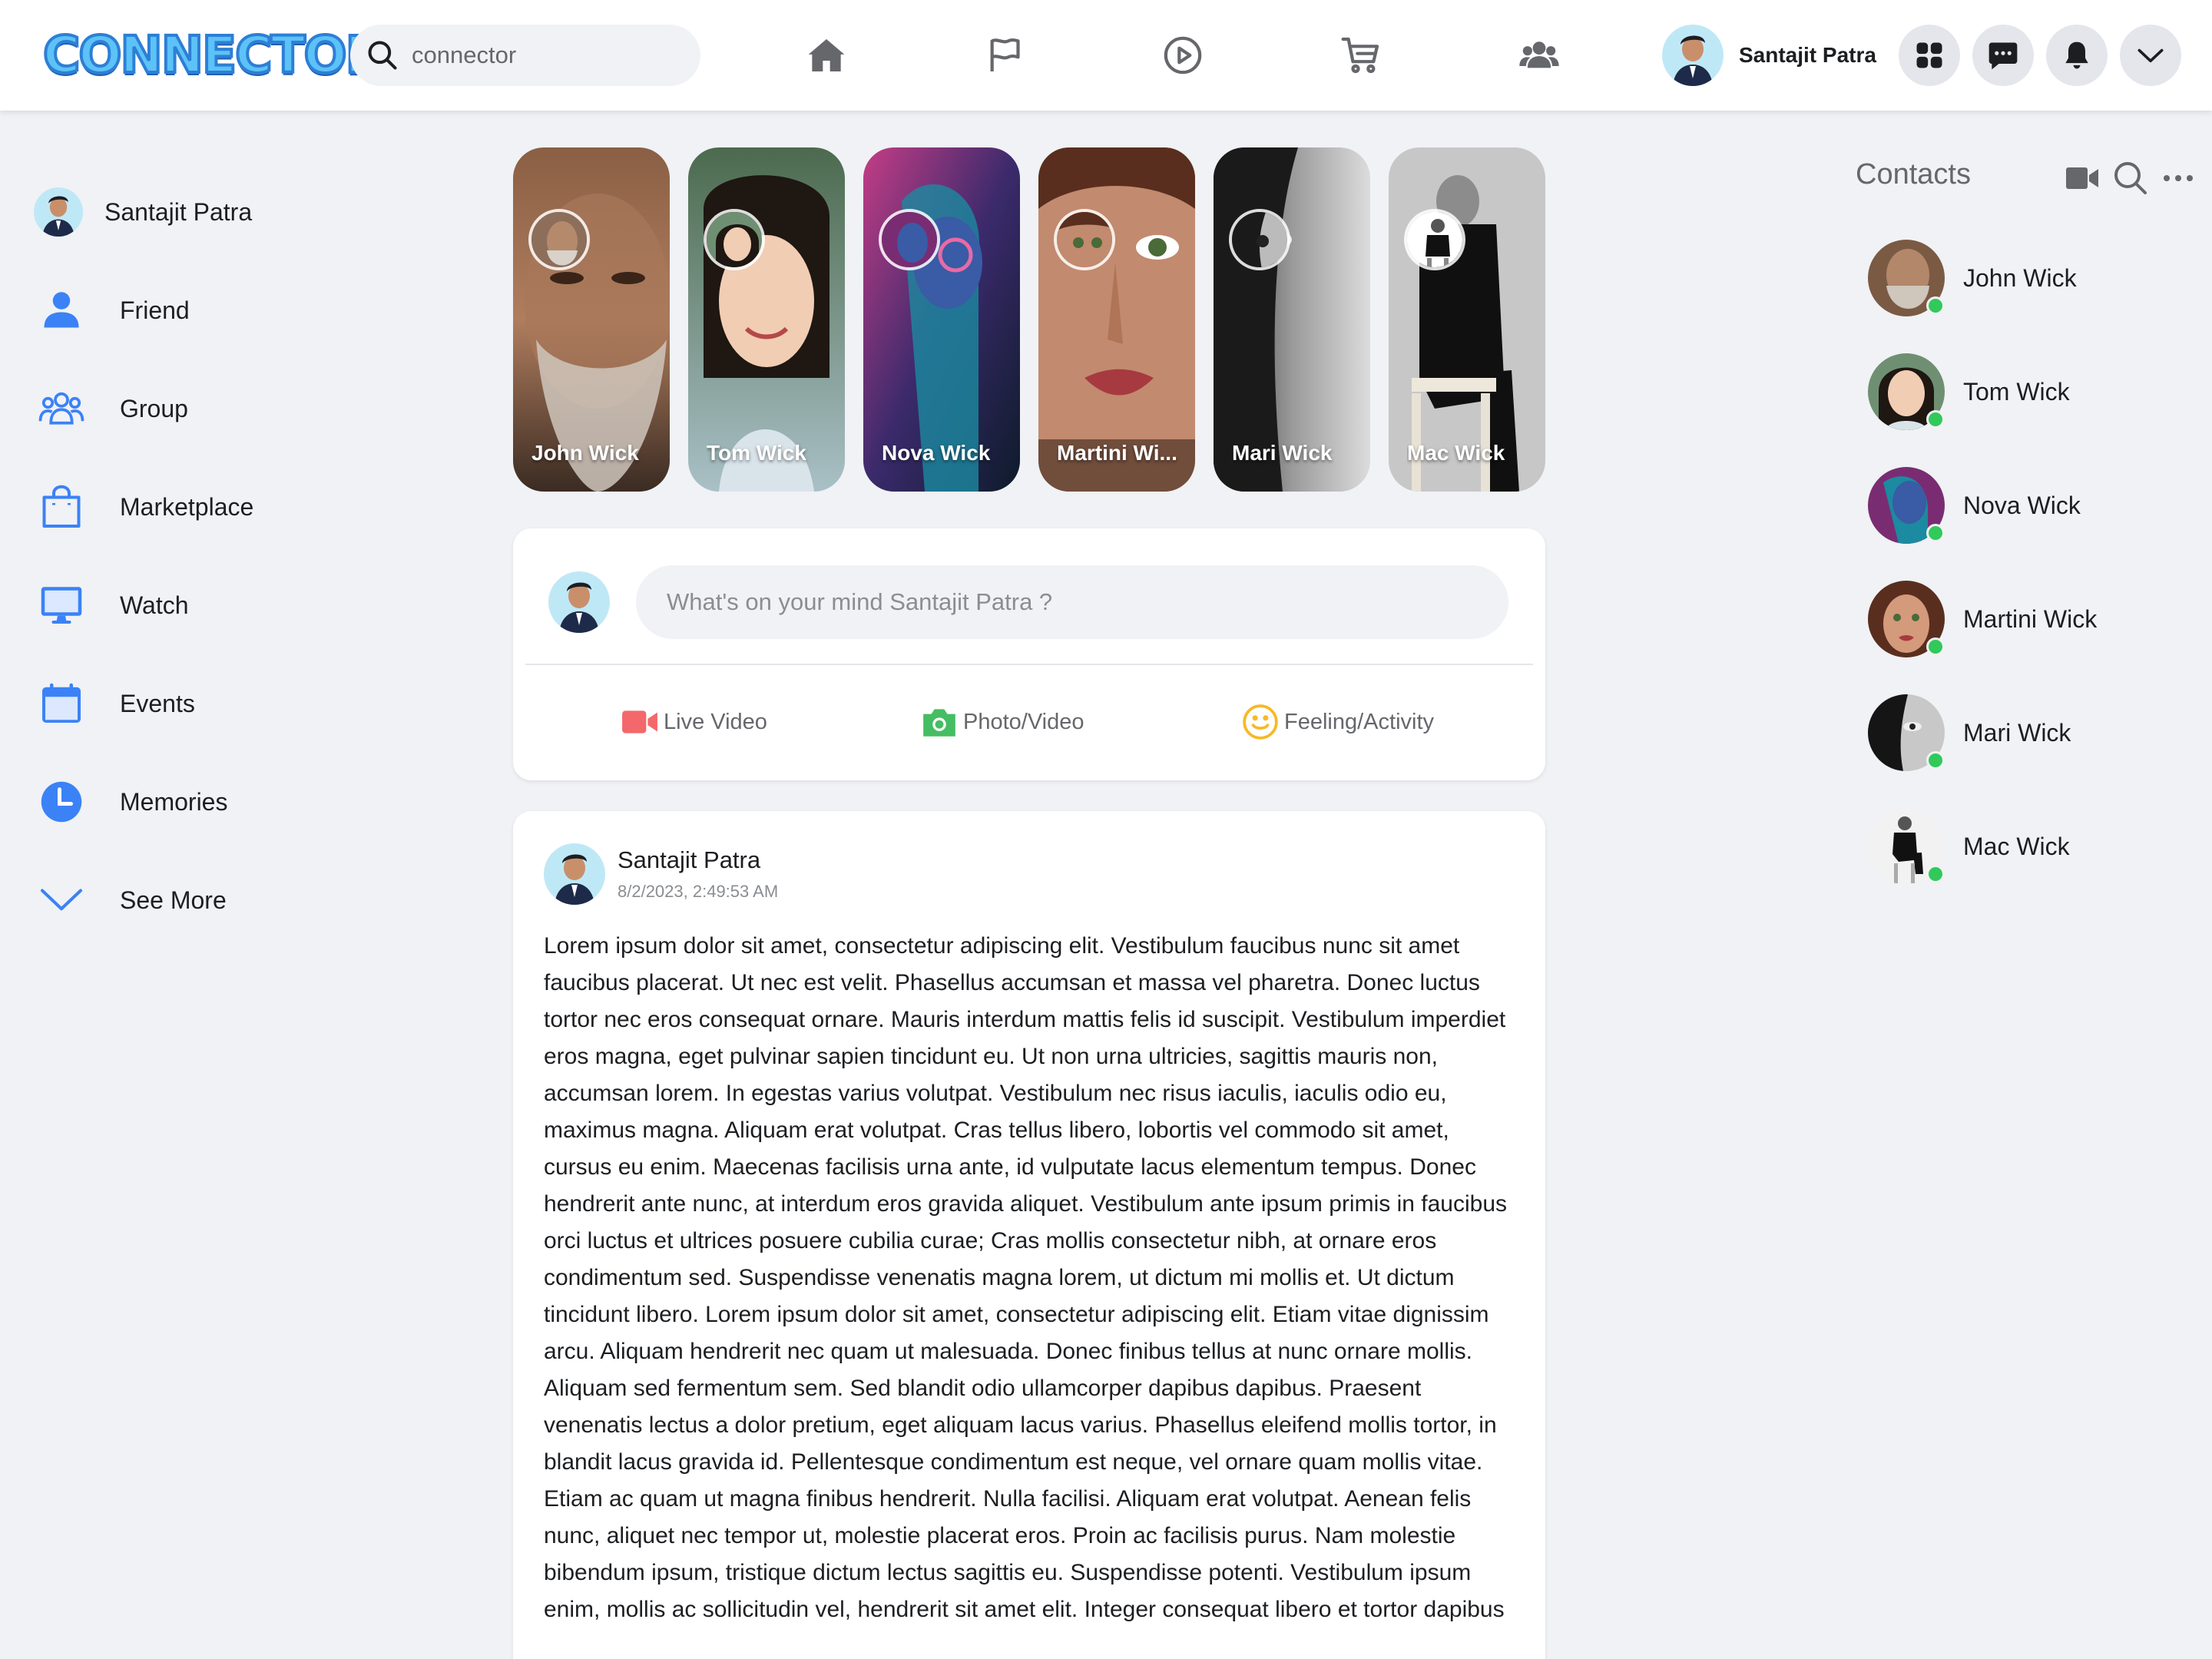 The height and width of the screenshot is (1659, 2212). I want to click on contact-item: Mari Wick, so click(2029, 733).